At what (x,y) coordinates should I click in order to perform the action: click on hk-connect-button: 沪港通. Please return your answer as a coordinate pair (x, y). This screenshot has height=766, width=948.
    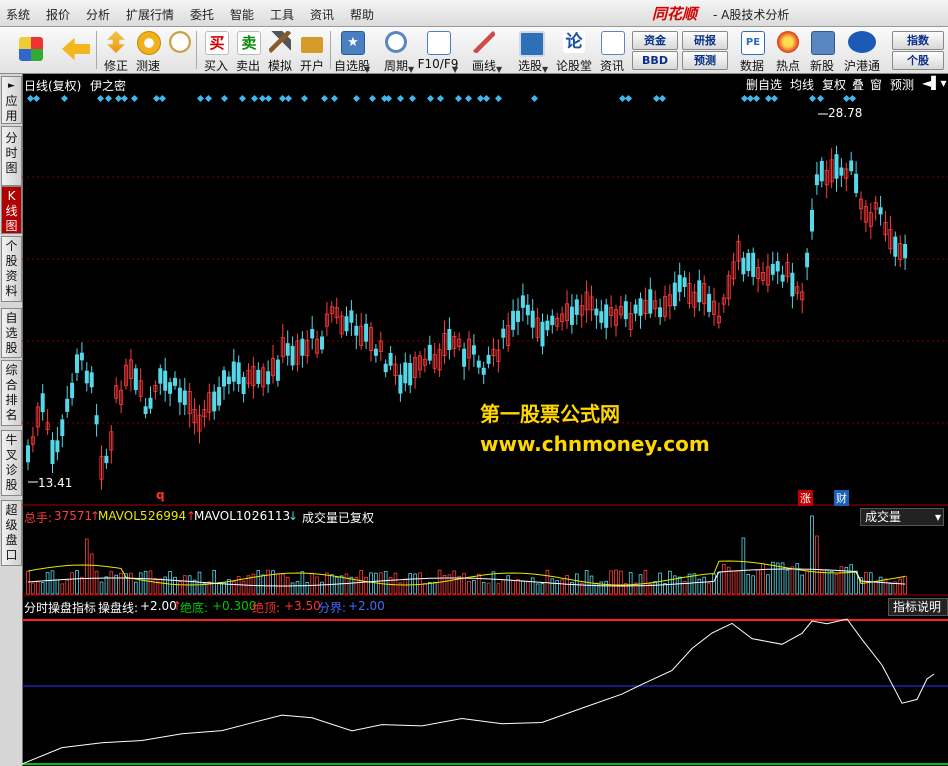
    Looking at the image, I should click on (862, 51).